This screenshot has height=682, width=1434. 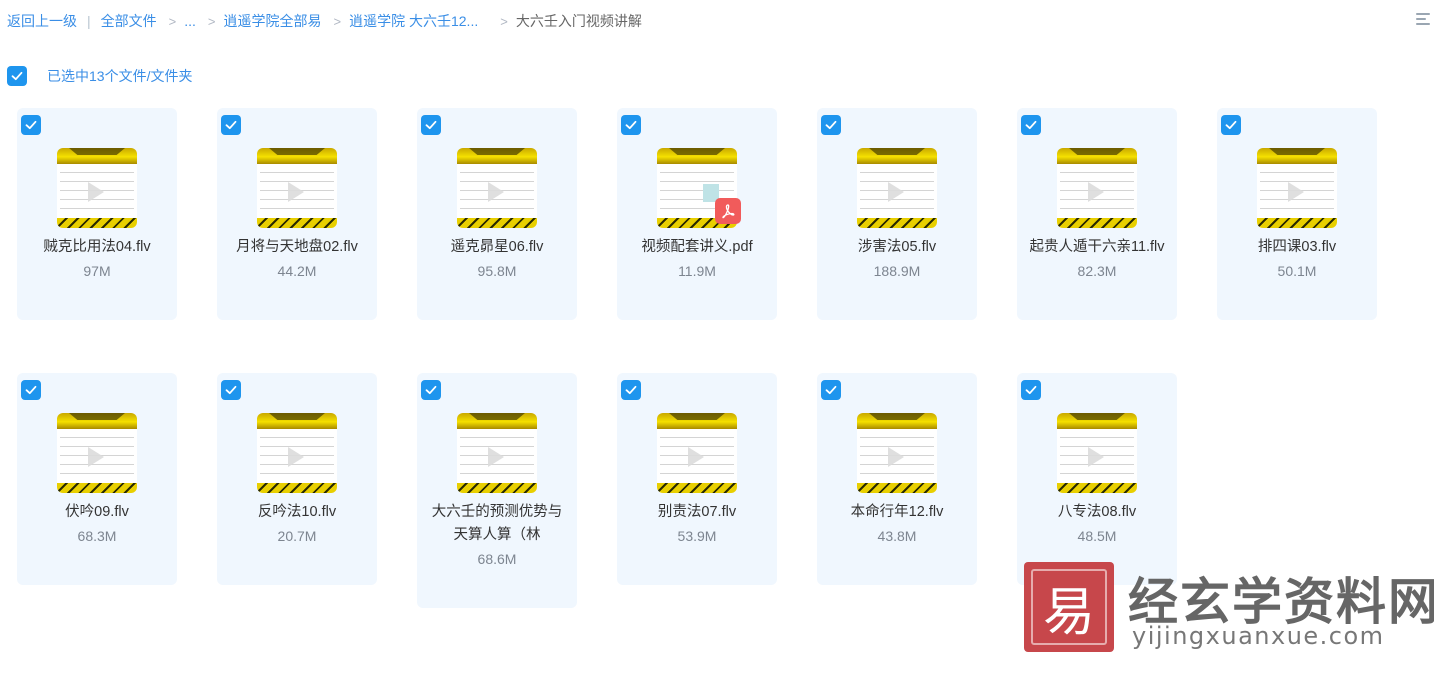 I want to click on file-card: 遥克昴星06.flv 95.8M, so click(x=497, y=214).